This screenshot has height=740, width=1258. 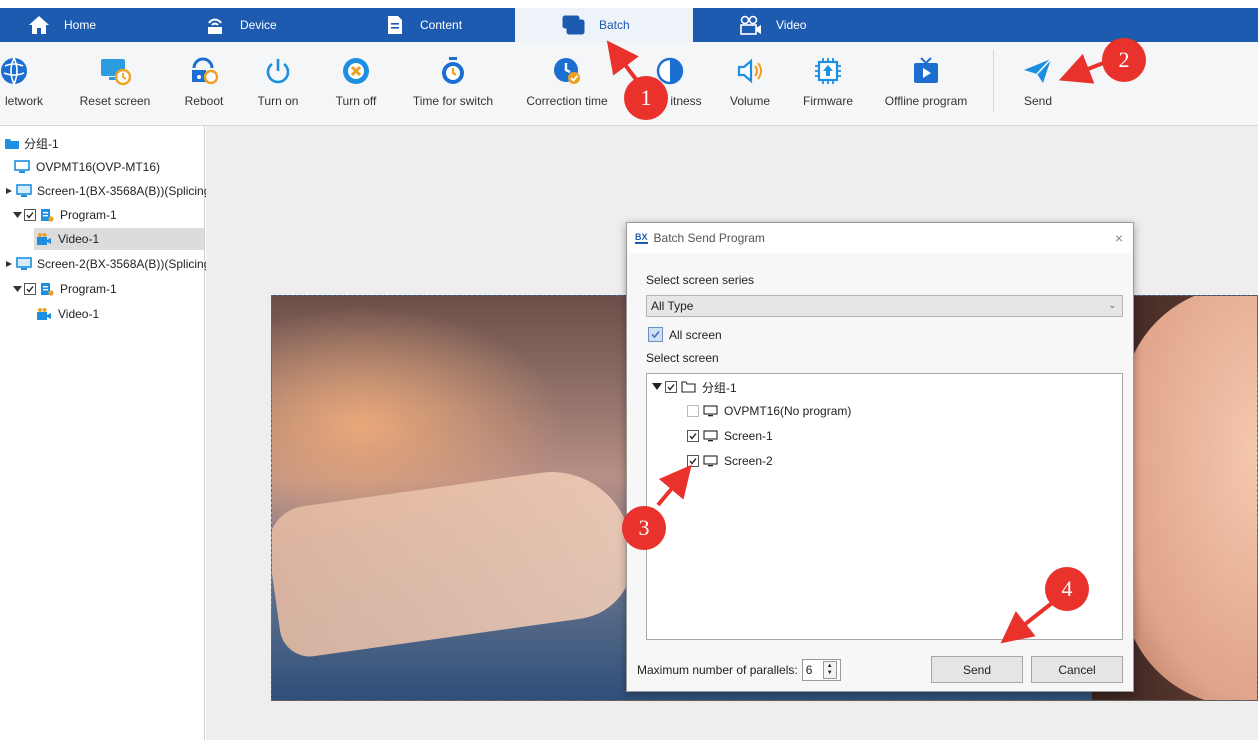 I want to click on device-icon, so click(x=215, y=25).